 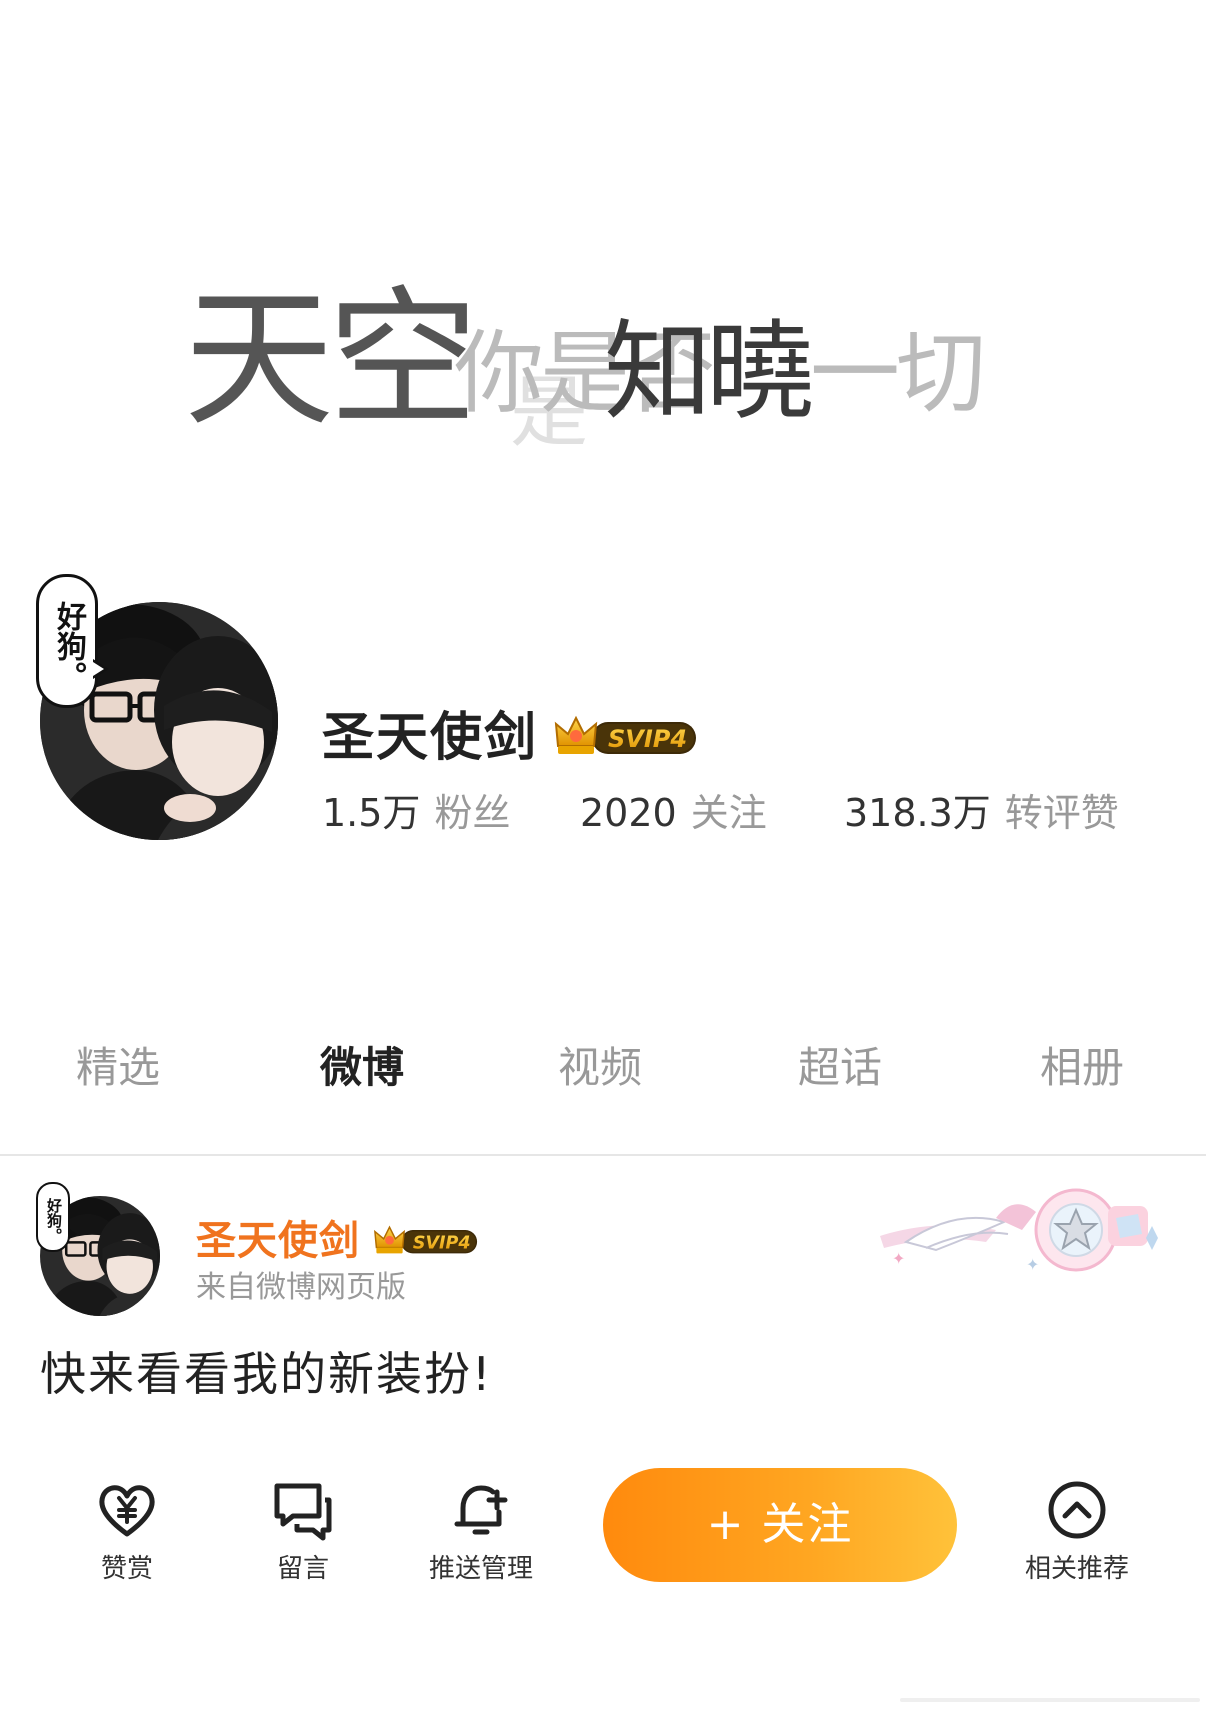 I want to click on message-button: 留言, so click(x=303, y=1532).